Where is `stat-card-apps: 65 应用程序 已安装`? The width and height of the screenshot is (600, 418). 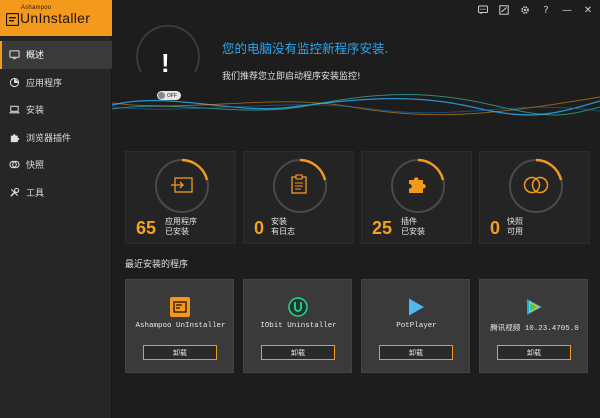 stat-card-apps: 65 应用程序 已安装 is located at coordinates (180, 197).